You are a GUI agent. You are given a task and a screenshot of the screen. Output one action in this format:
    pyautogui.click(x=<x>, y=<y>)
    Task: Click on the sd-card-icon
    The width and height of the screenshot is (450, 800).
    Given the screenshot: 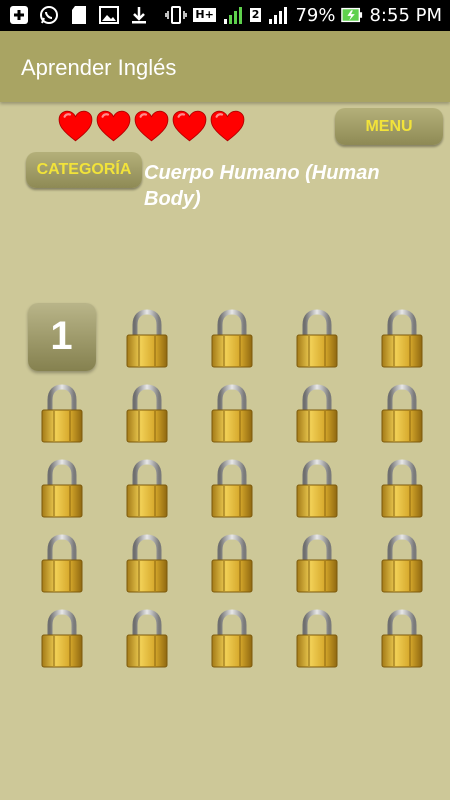 What is the action you would take?
    pyautogui.click(x=79, y=15)
    